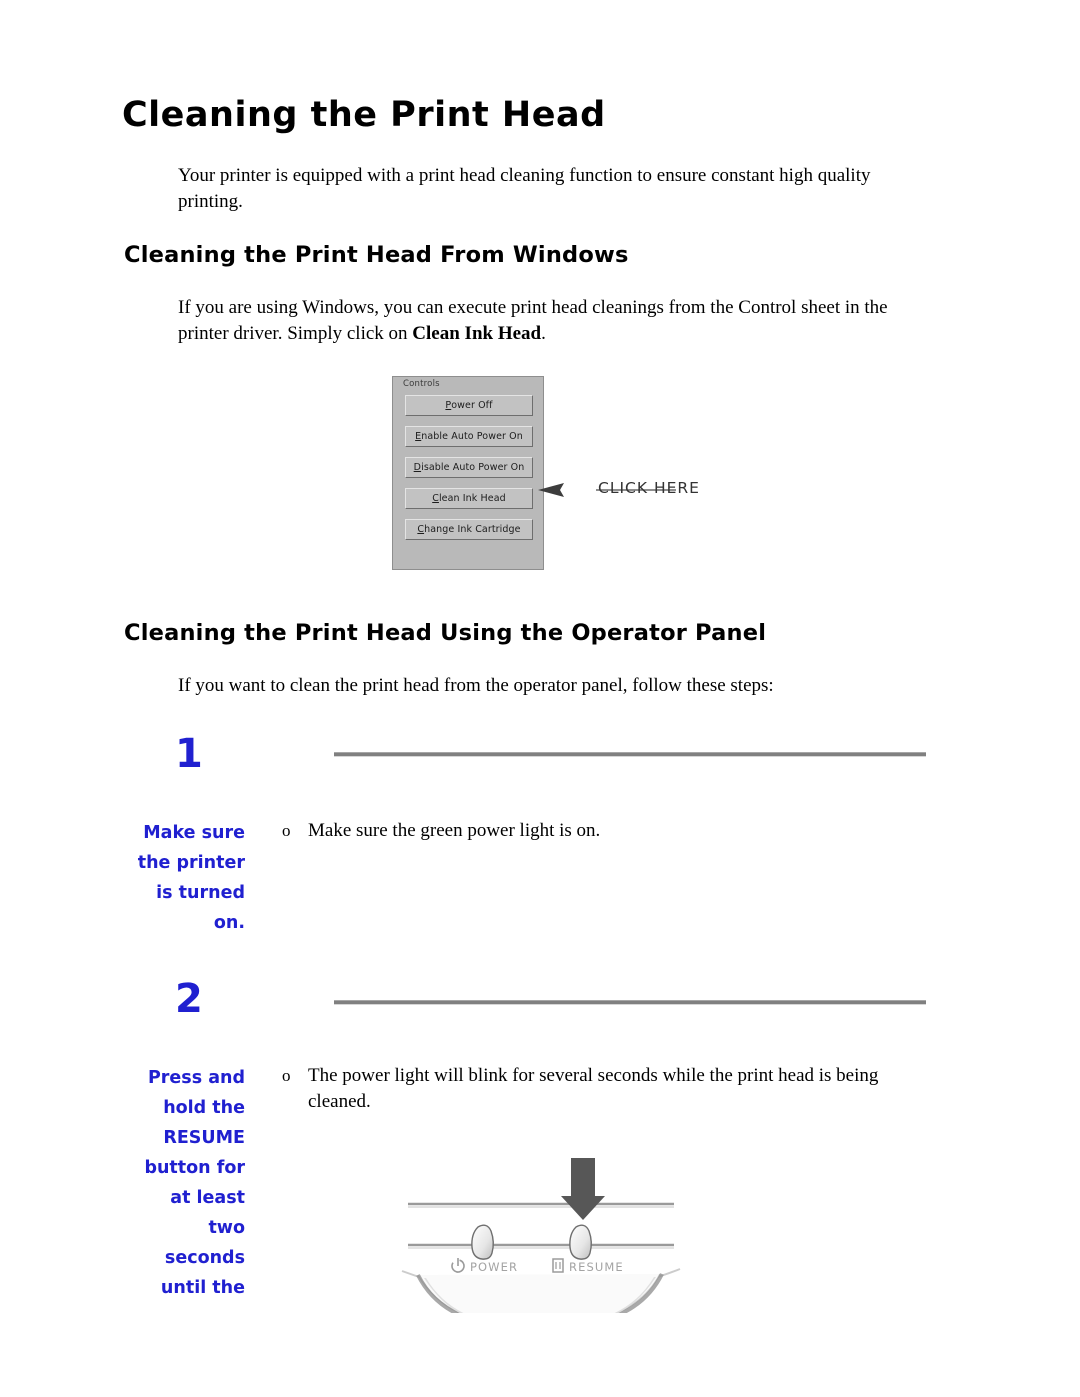 This screenshot has width=1080, height=1397. Describe the element at coordinates (482, 1242) in the screenshot. I see `power-button` at that location.